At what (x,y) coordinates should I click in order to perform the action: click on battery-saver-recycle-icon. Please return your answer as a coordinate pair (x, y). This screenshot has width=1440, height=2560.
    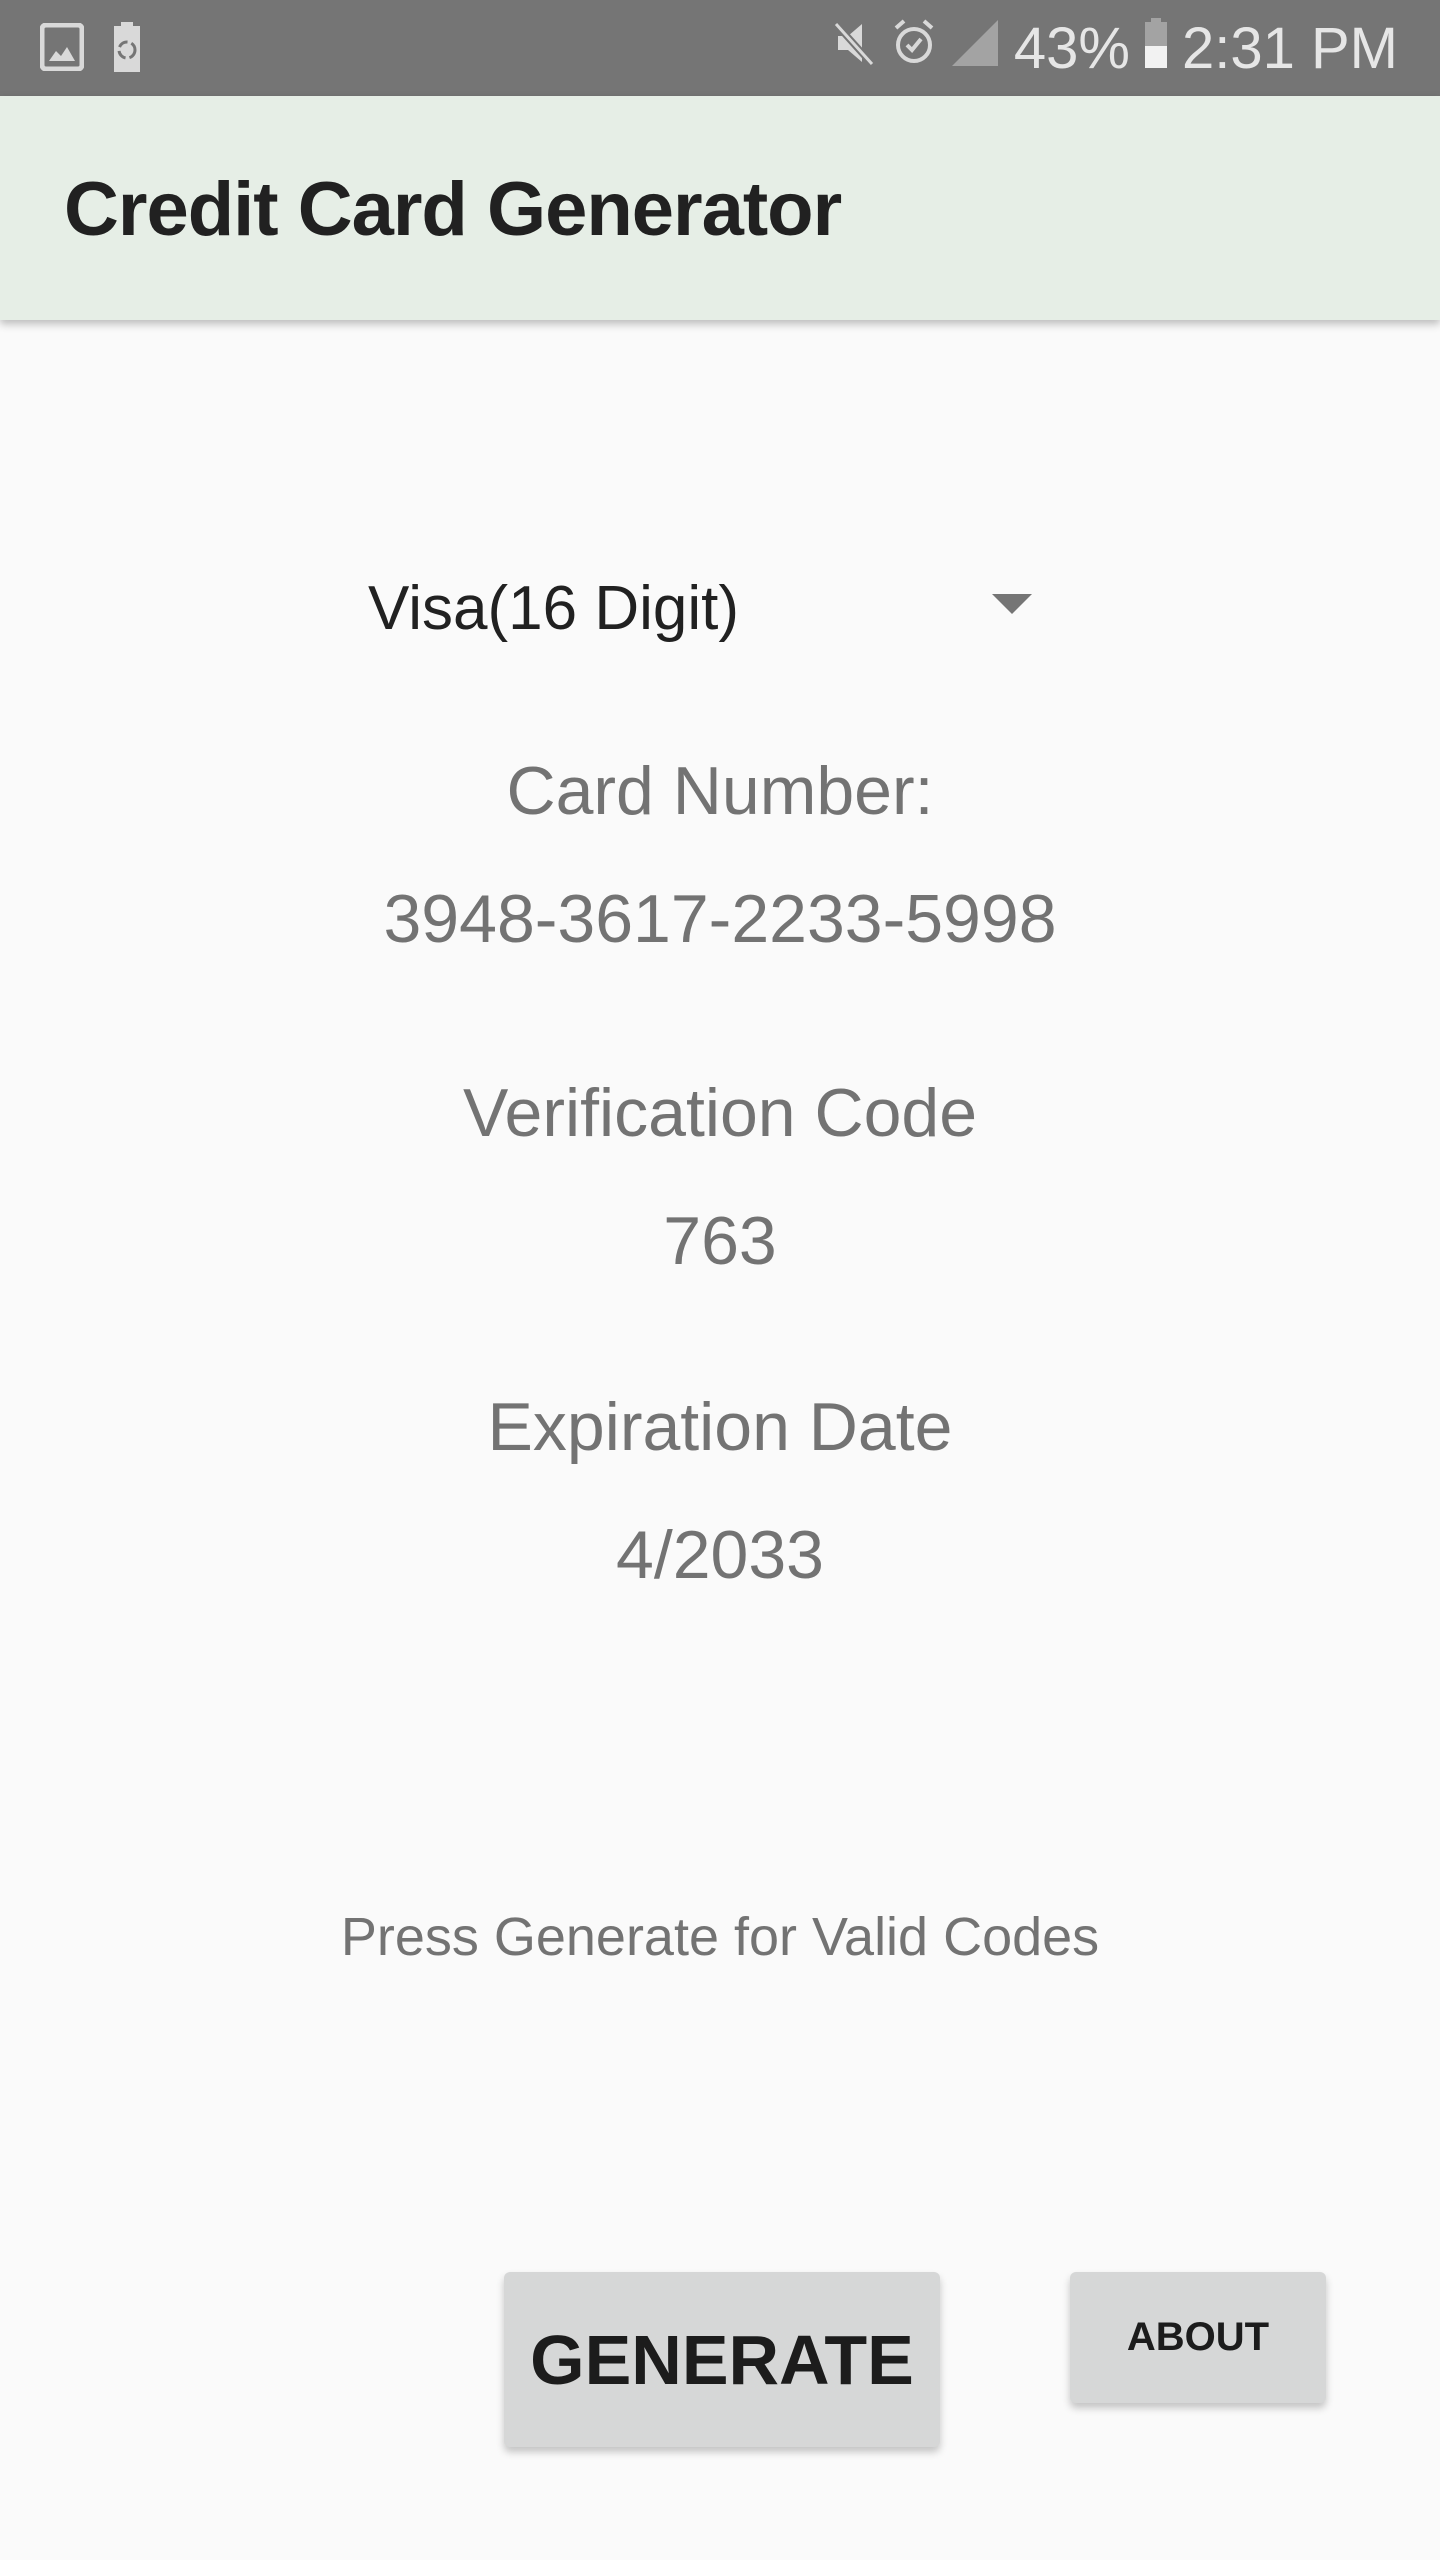
    Looking at the image, I should click on (127, 49).